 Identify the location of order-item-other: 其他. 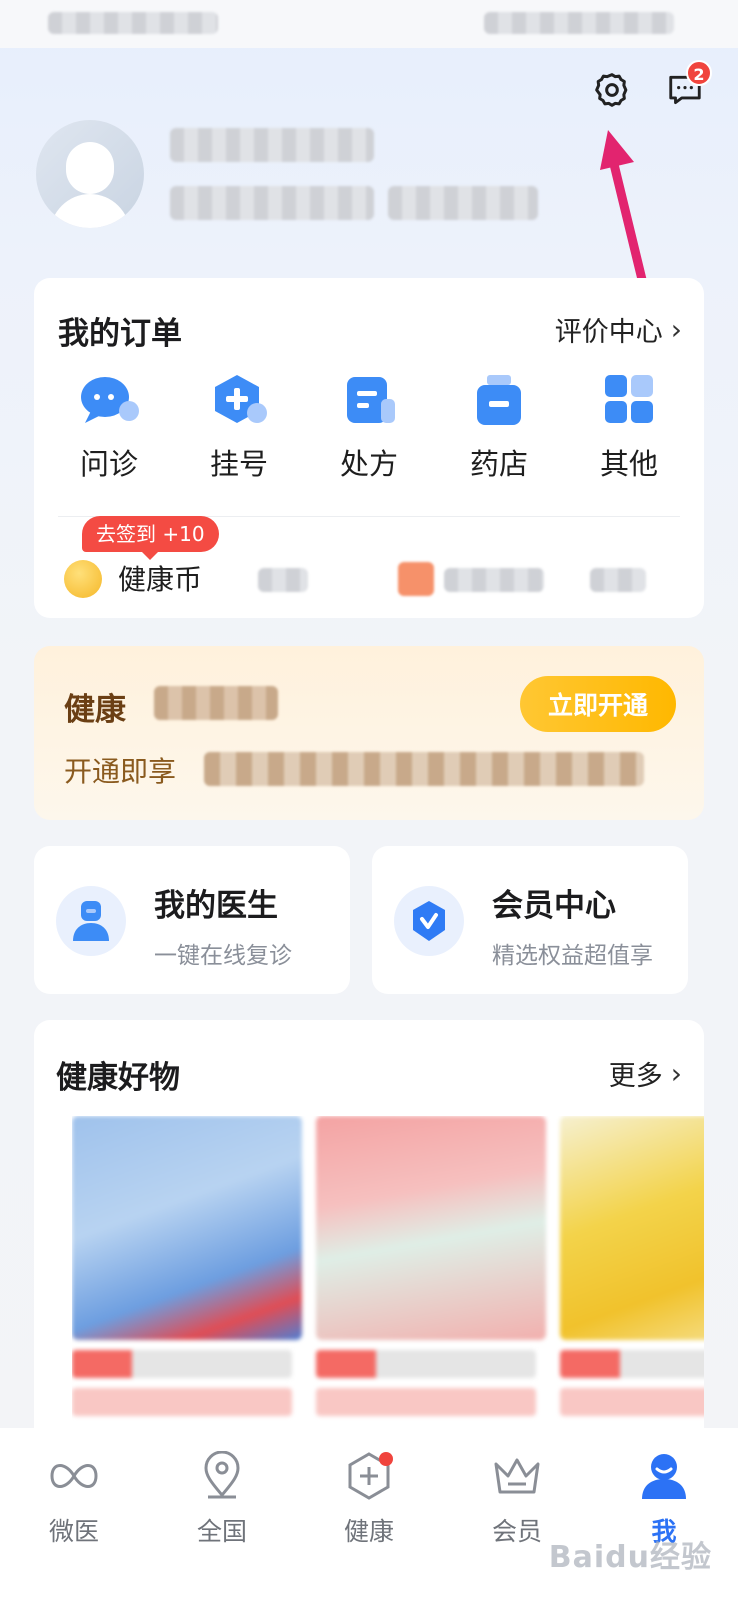
(629, 428).